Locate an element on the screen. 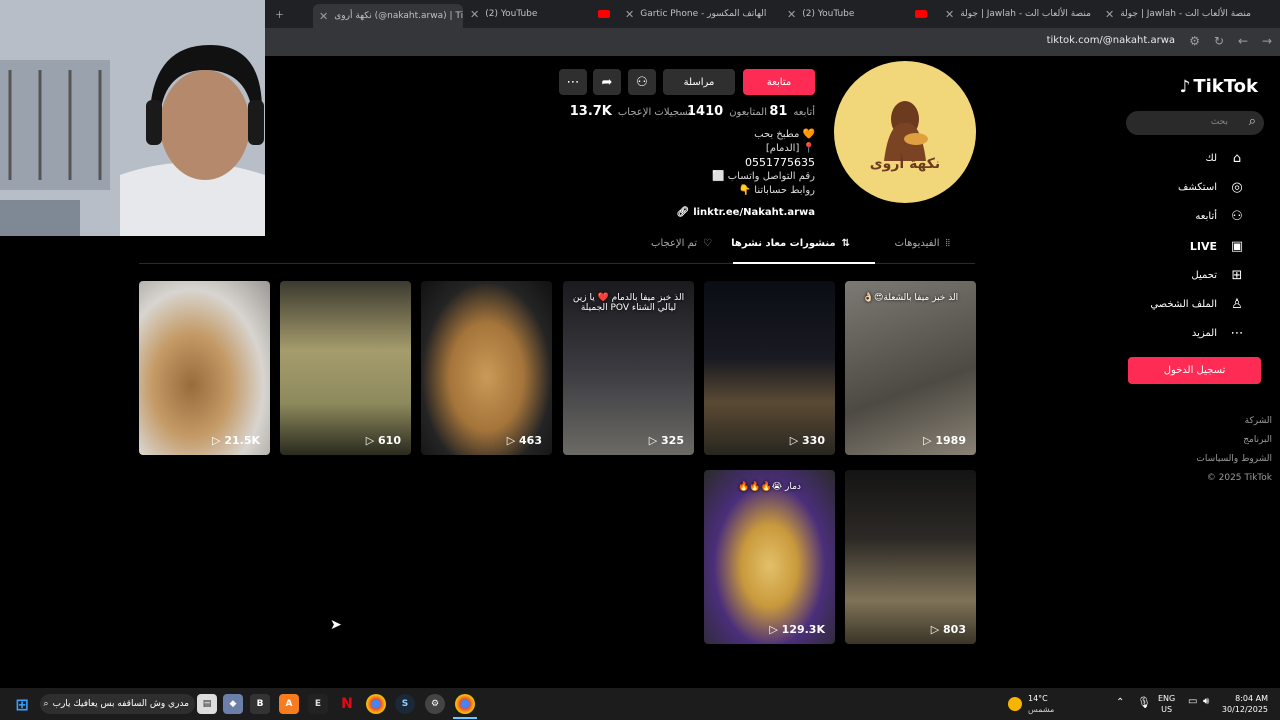  follow-button: متابعة is located at coordinates (779, 82).